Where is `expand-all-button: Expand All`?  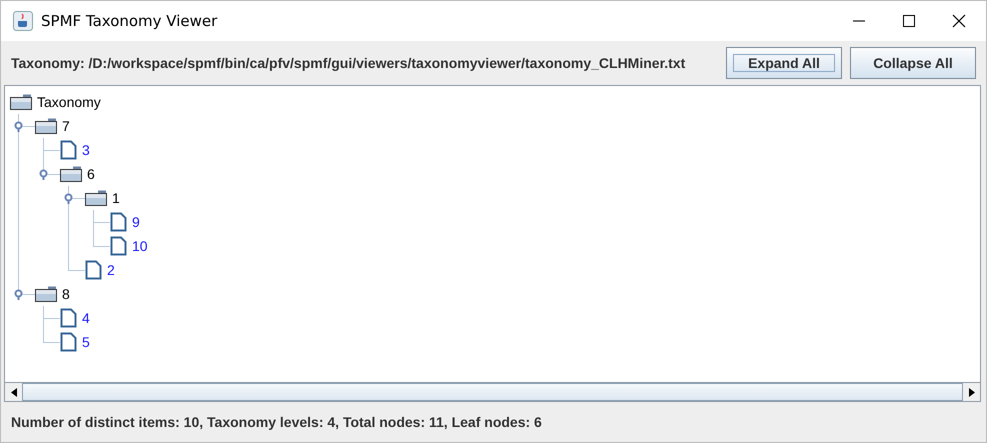 expand-all-button: Expand All is located at coordinates (784, 63).